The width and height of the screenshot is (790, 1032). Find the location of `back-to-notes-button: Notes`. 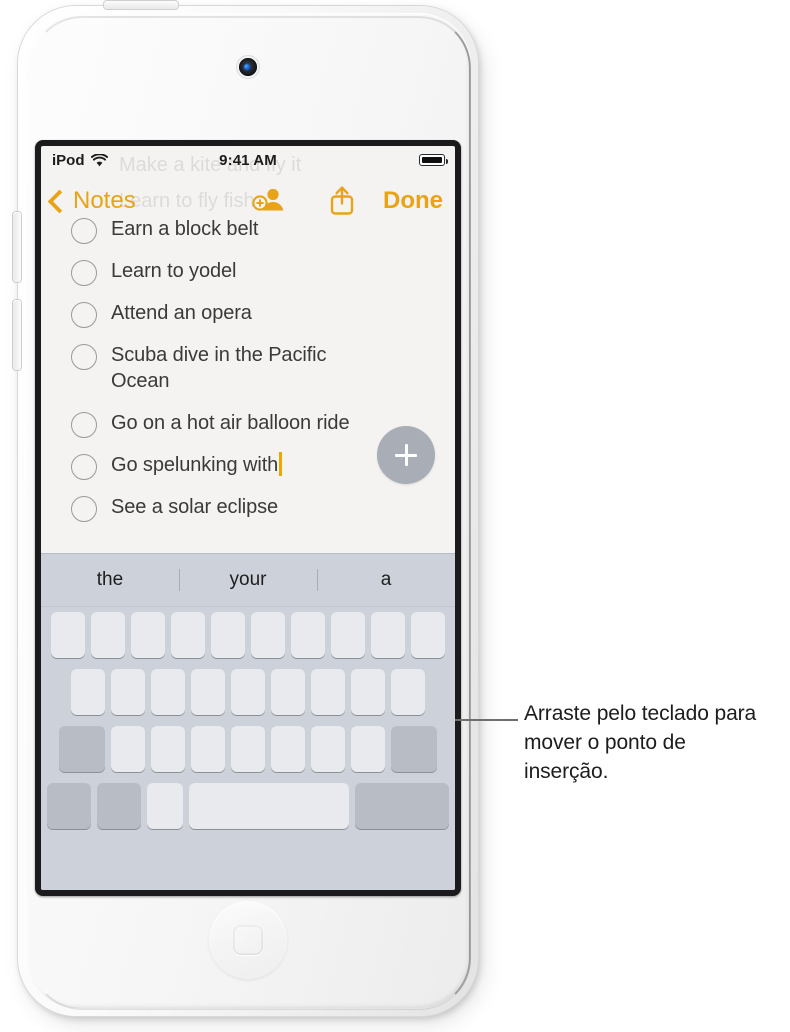

back-to-notes-button: Notes is located at coordinates (91, 201).